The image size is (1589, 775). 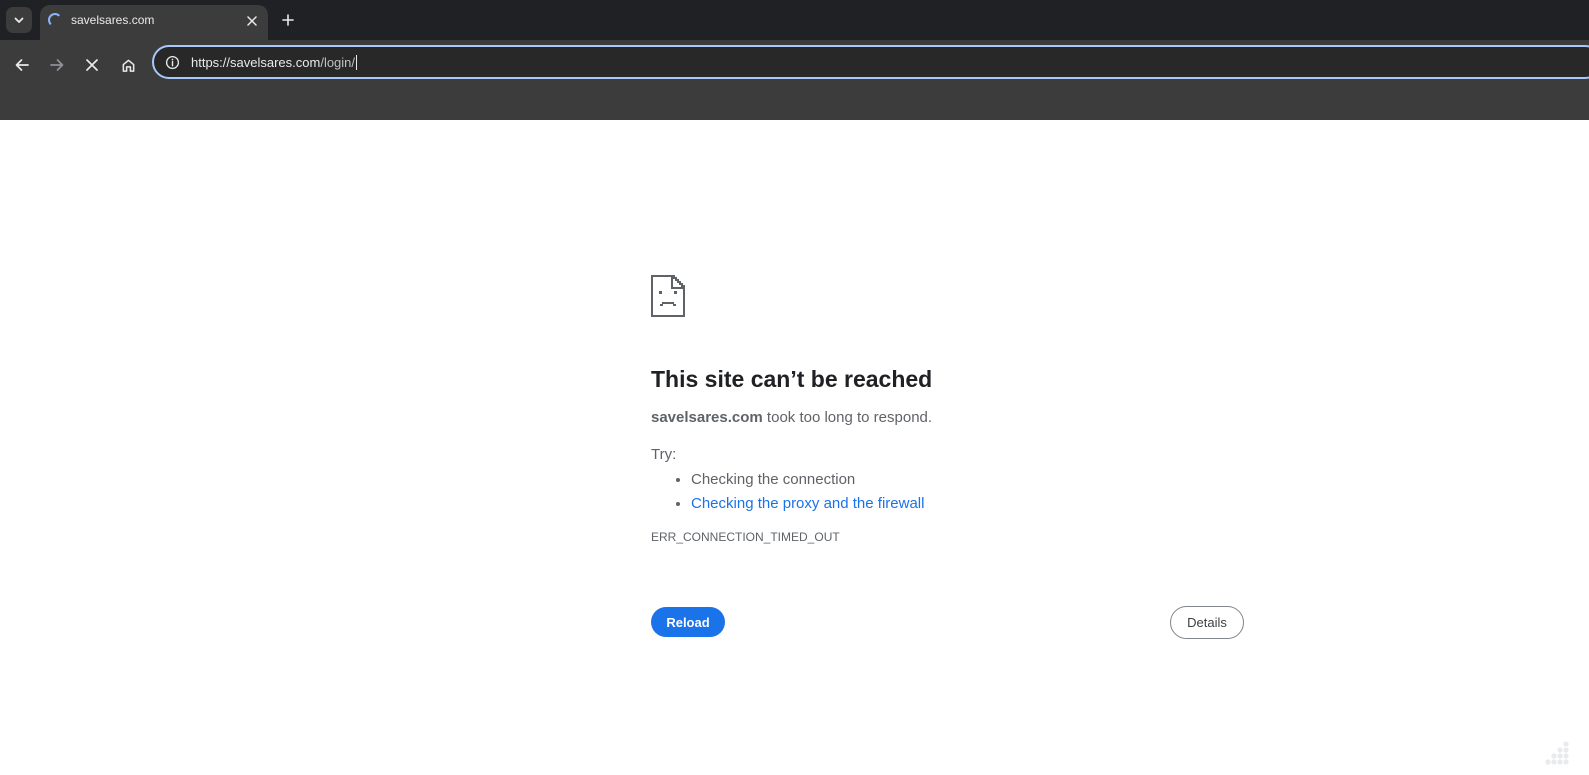 I want to click on stop-loading-button, so click(x=92, y=65).